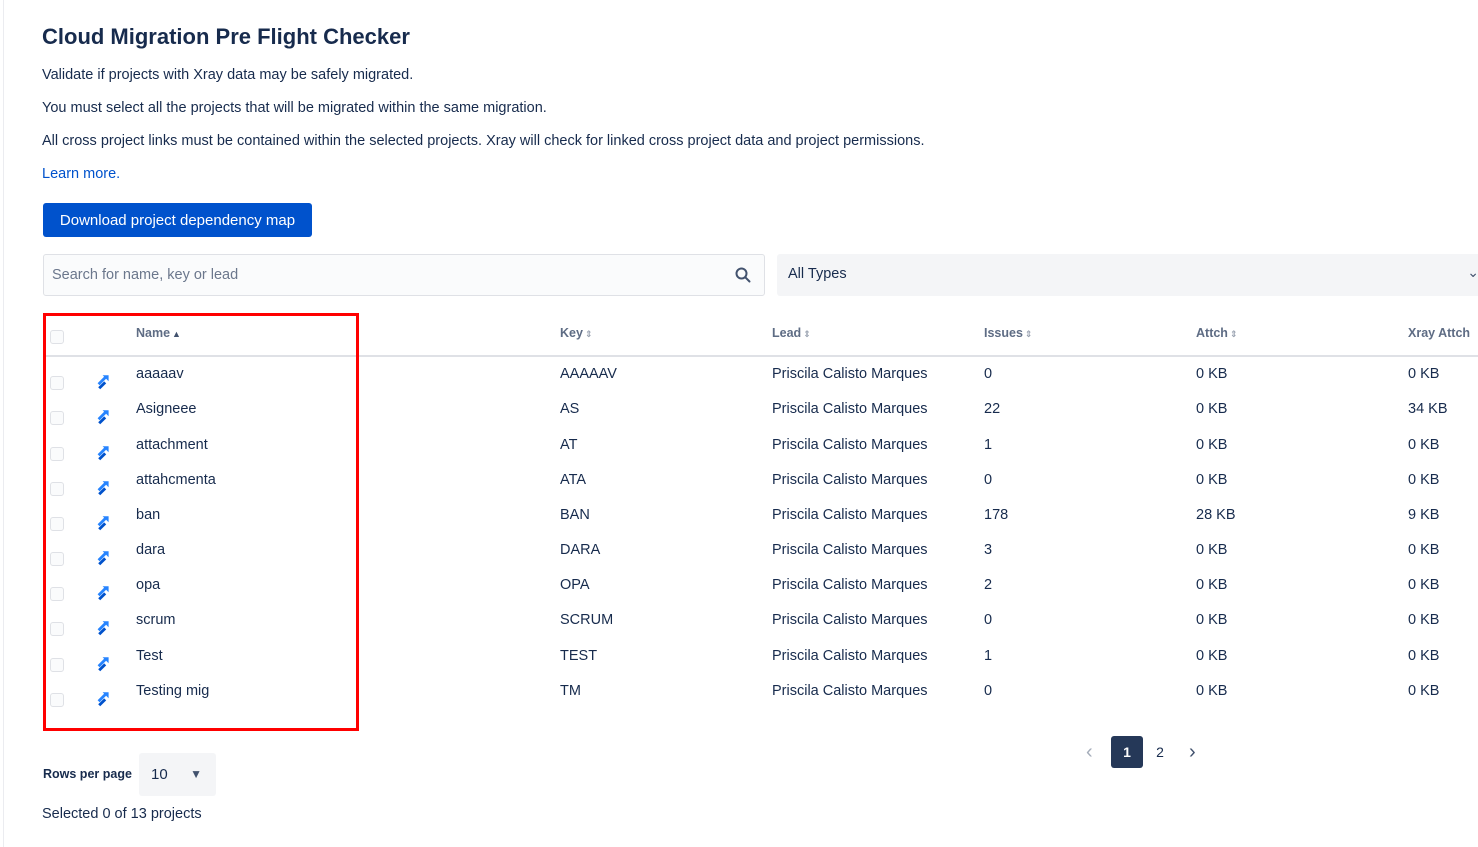  Describe the element at coordinates (1428, 409) in the screenshot. I see `cell-xray-attch: 34 KB` at that location.